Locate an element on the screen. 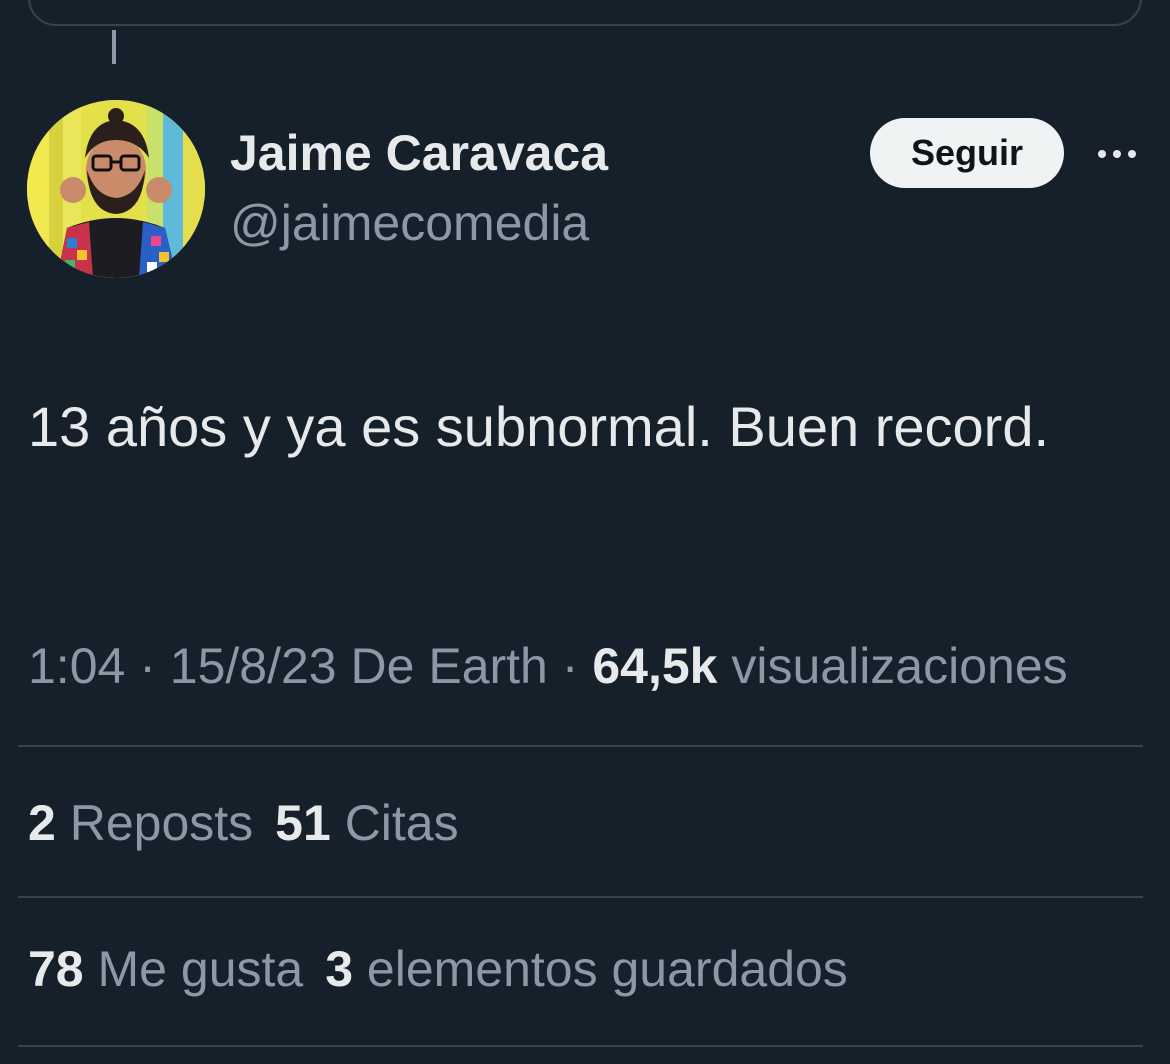 This screenshot has height=1064, width=1170. reposts-quotes-row: 2 Reposts 51 Citas is located at coordinates (254, 823).